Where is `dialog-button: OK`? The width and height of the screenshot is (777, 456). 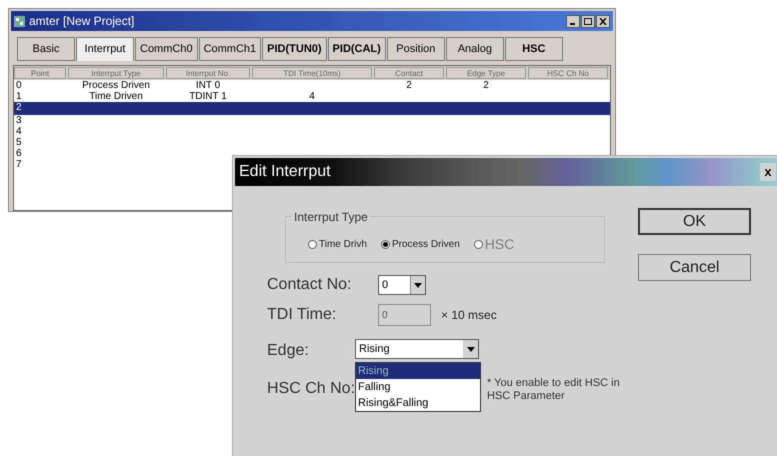 dialog-button: OK is located at coordinates (694, 221).